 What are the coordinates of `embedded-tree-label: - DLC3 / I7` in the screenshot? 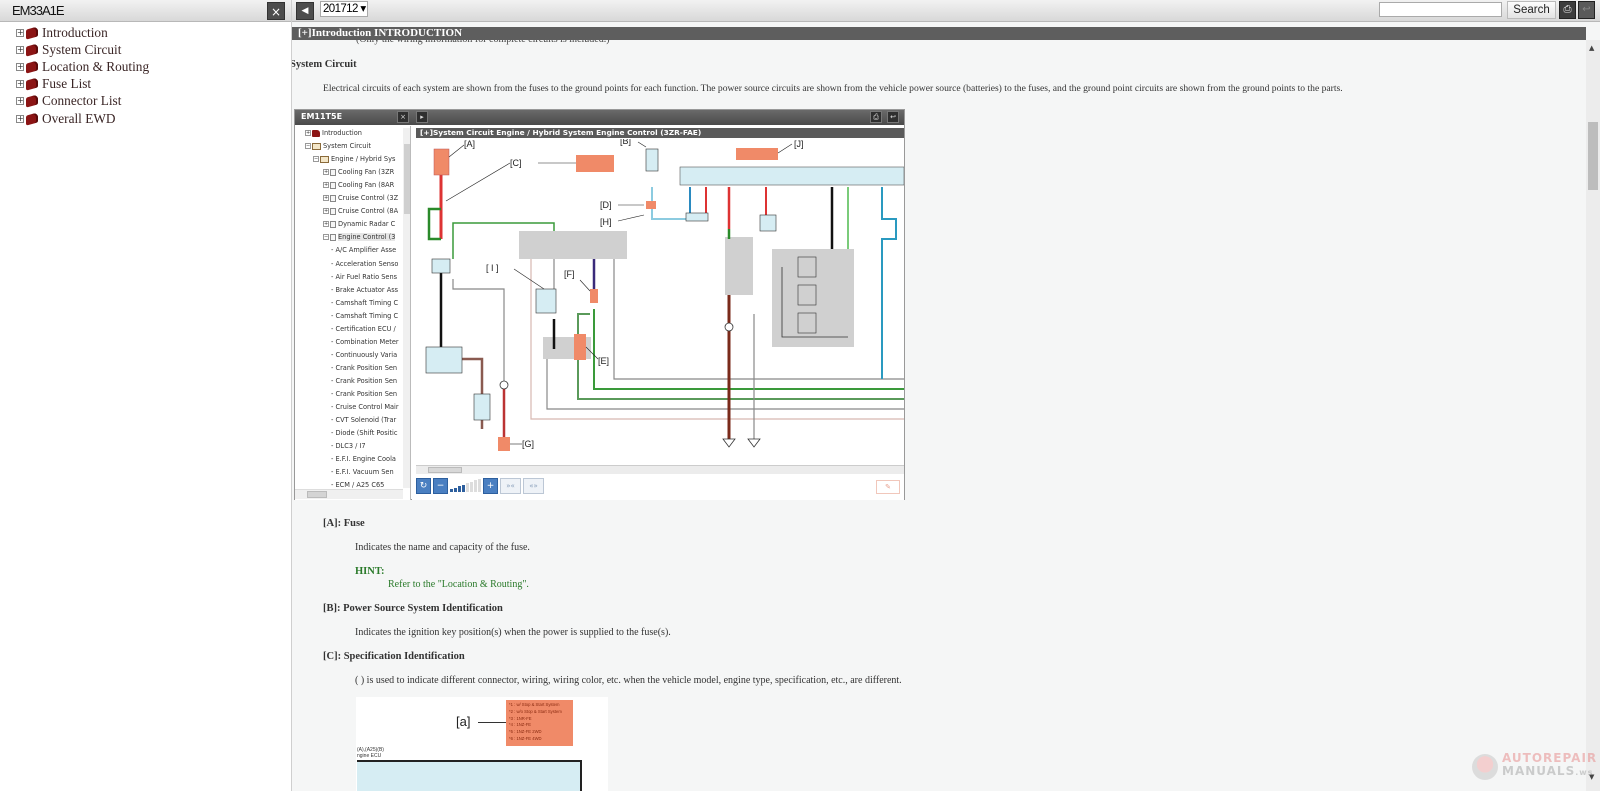 It's located at (348, 446).